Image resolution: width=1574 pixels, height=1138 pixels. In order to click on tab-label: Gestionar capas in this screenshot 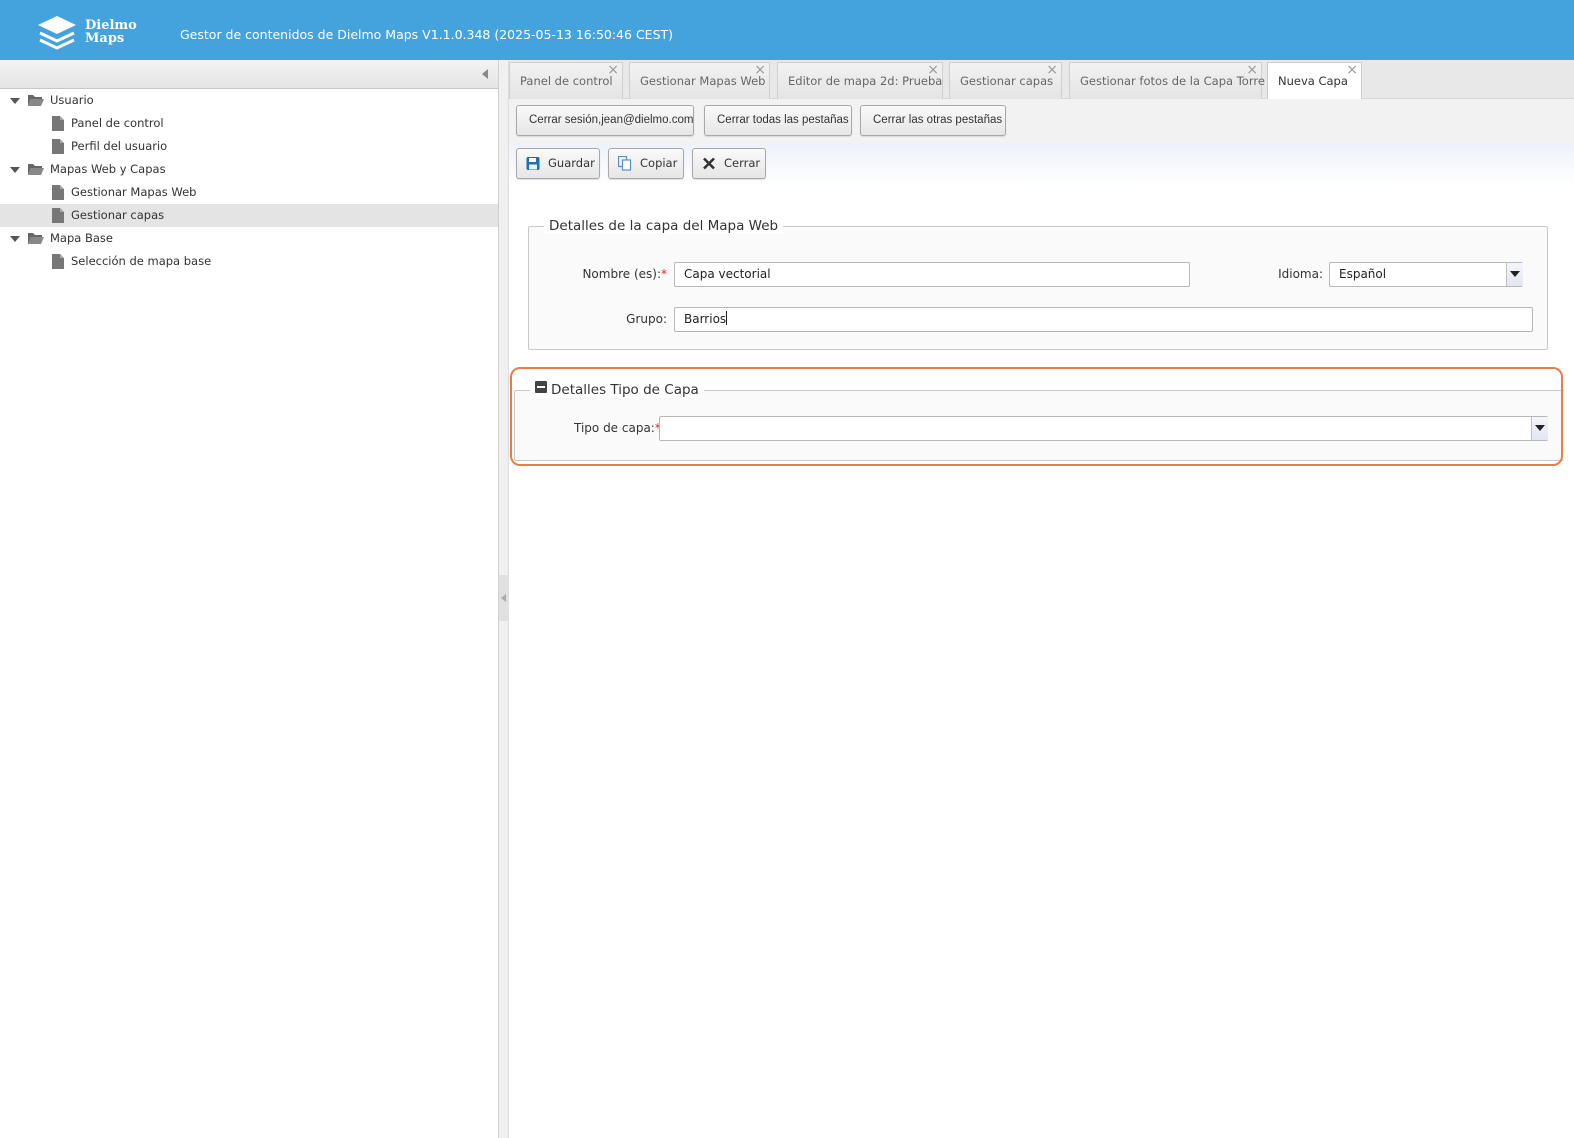, I will do `click(1007, 81)`.